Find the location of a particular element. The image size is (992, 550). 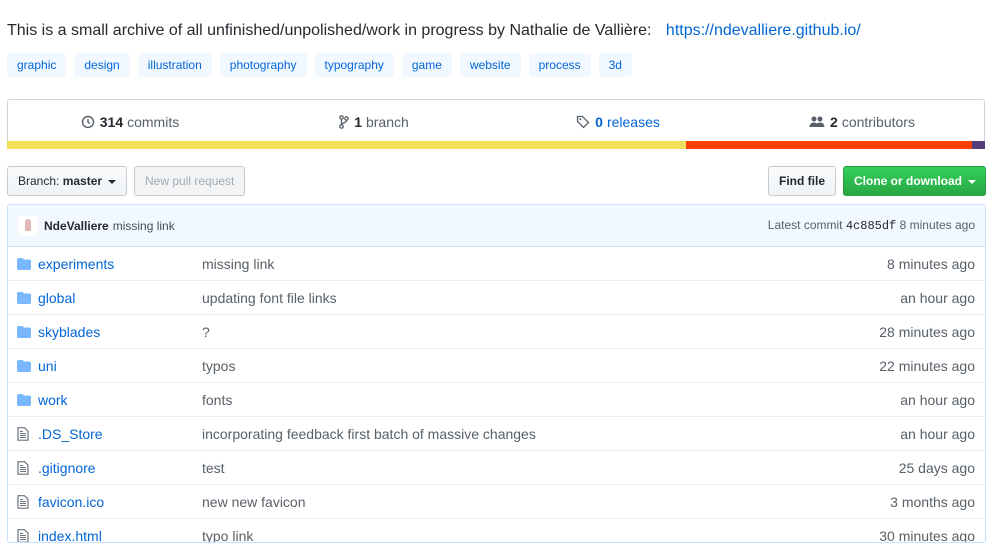

file-commit-message: missing link is located at coordinates (238, 264).